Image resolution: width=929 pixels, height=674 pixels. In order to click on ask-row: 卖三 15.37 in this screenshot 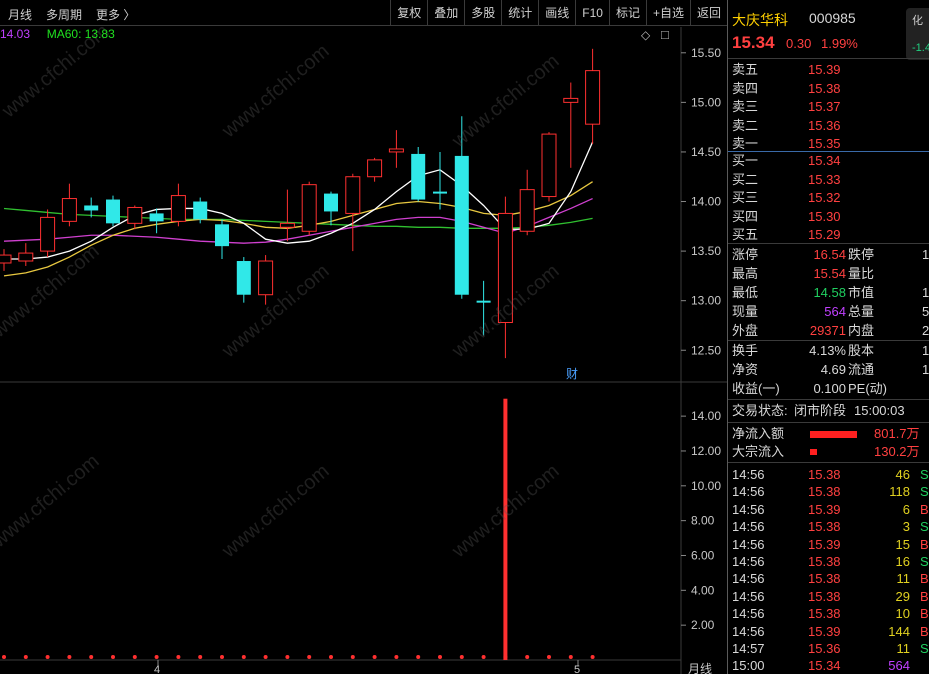, I will do `click(828, 107)`.